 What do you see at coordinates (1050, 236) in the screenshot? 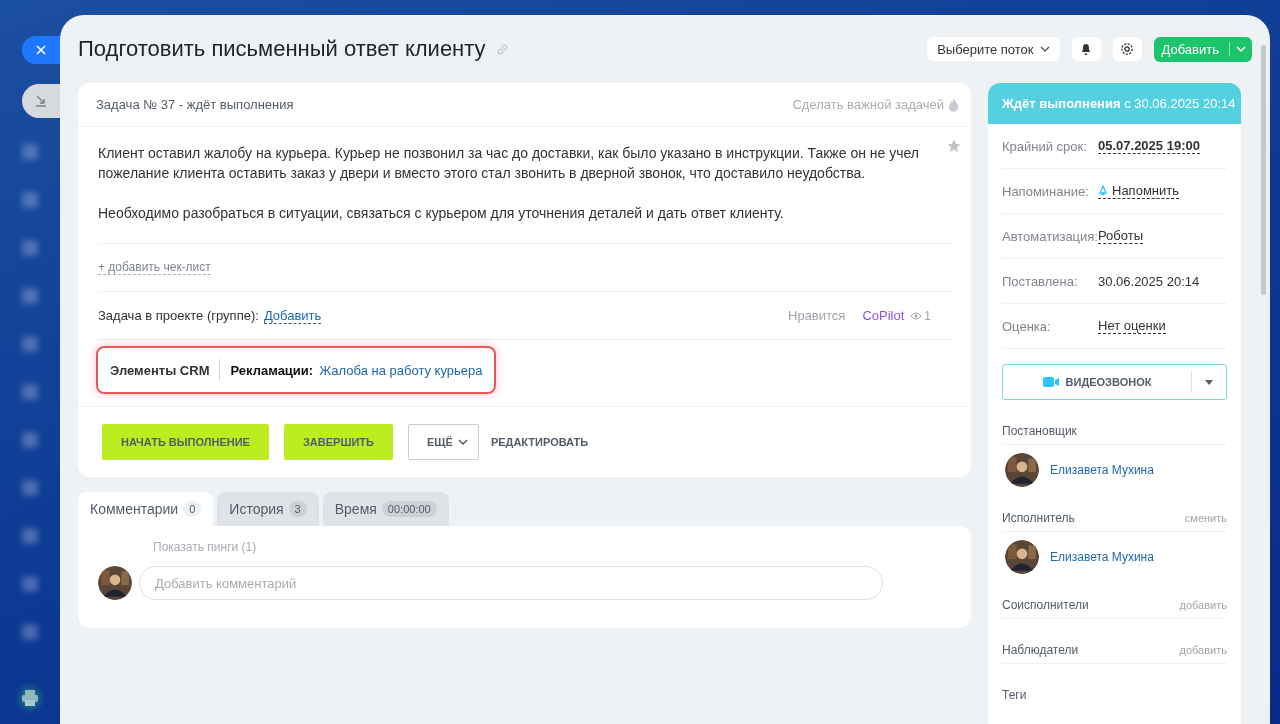
I see `field-label: Автоматизация:` at bounding box center [1050, 236].